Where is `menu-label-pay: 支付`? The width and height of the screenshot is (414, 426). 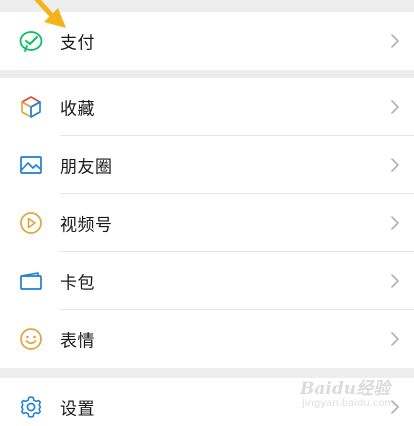
menu-label-pay: 支付 is located at coordinates (77, 43).